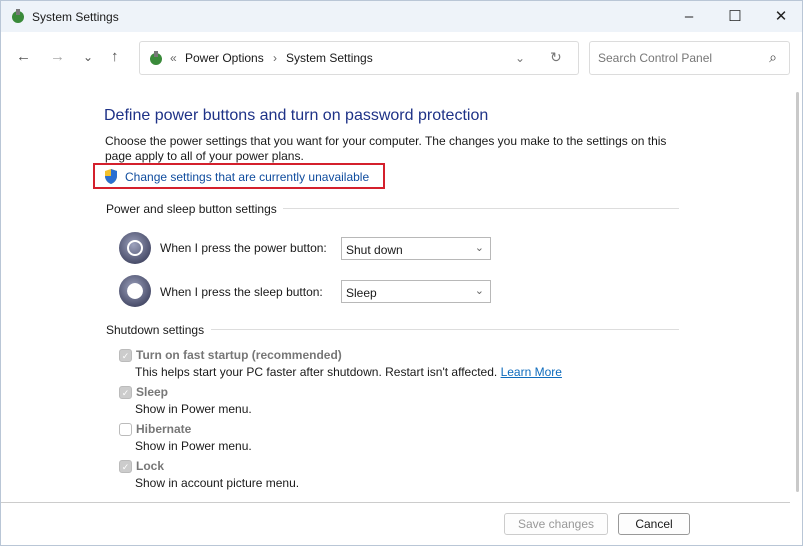  What do you see at coordinates (241, 292) in the screenshot?
I see `sleep-button-label: When I press the sleep button:` at bounding box center [241, 292].